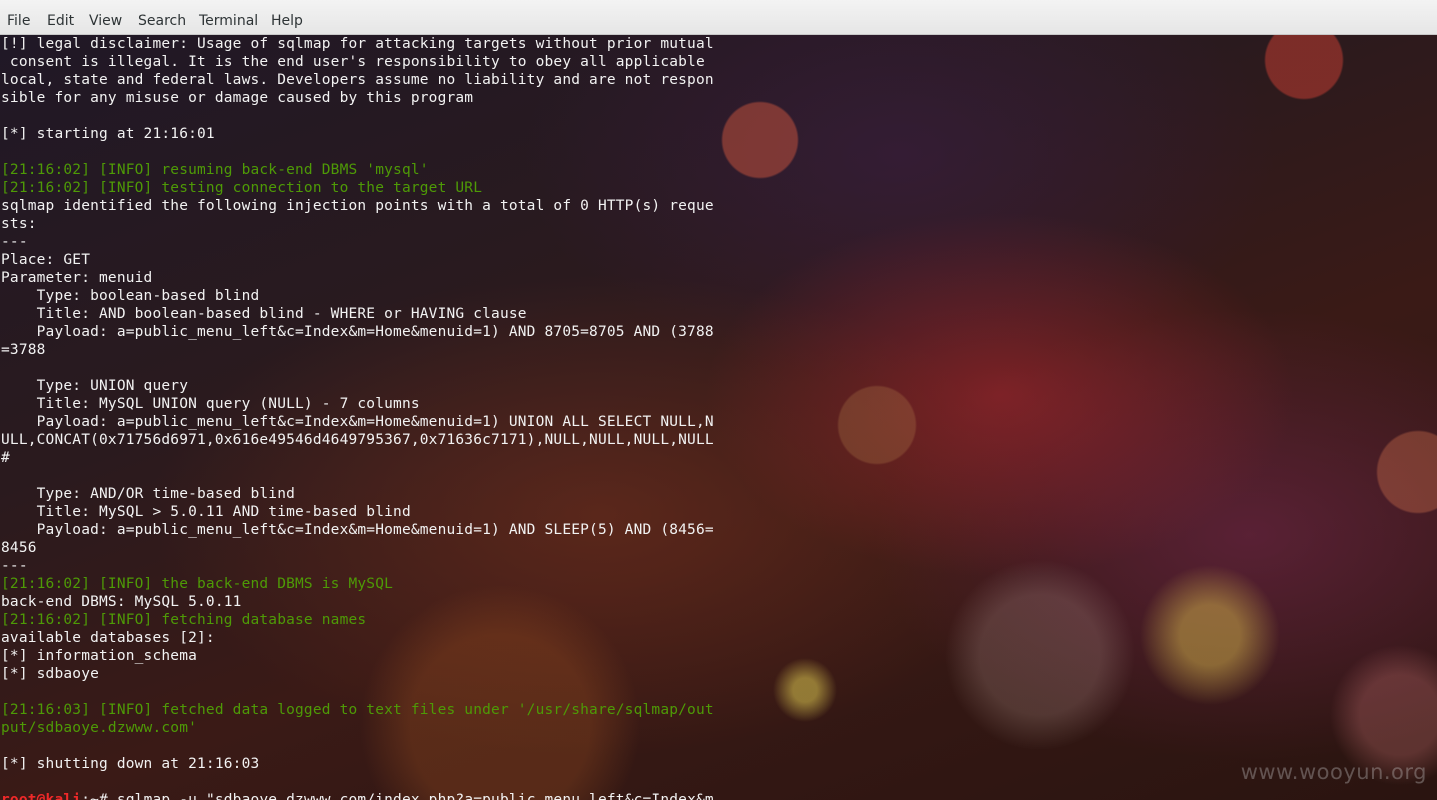 This screenshot has height=800, width=1437. What do you see at coordinates (130, 296) in the screenshot?
I see `terminal-line: Type: boolean-based blind` at bounding box center [130, 296].